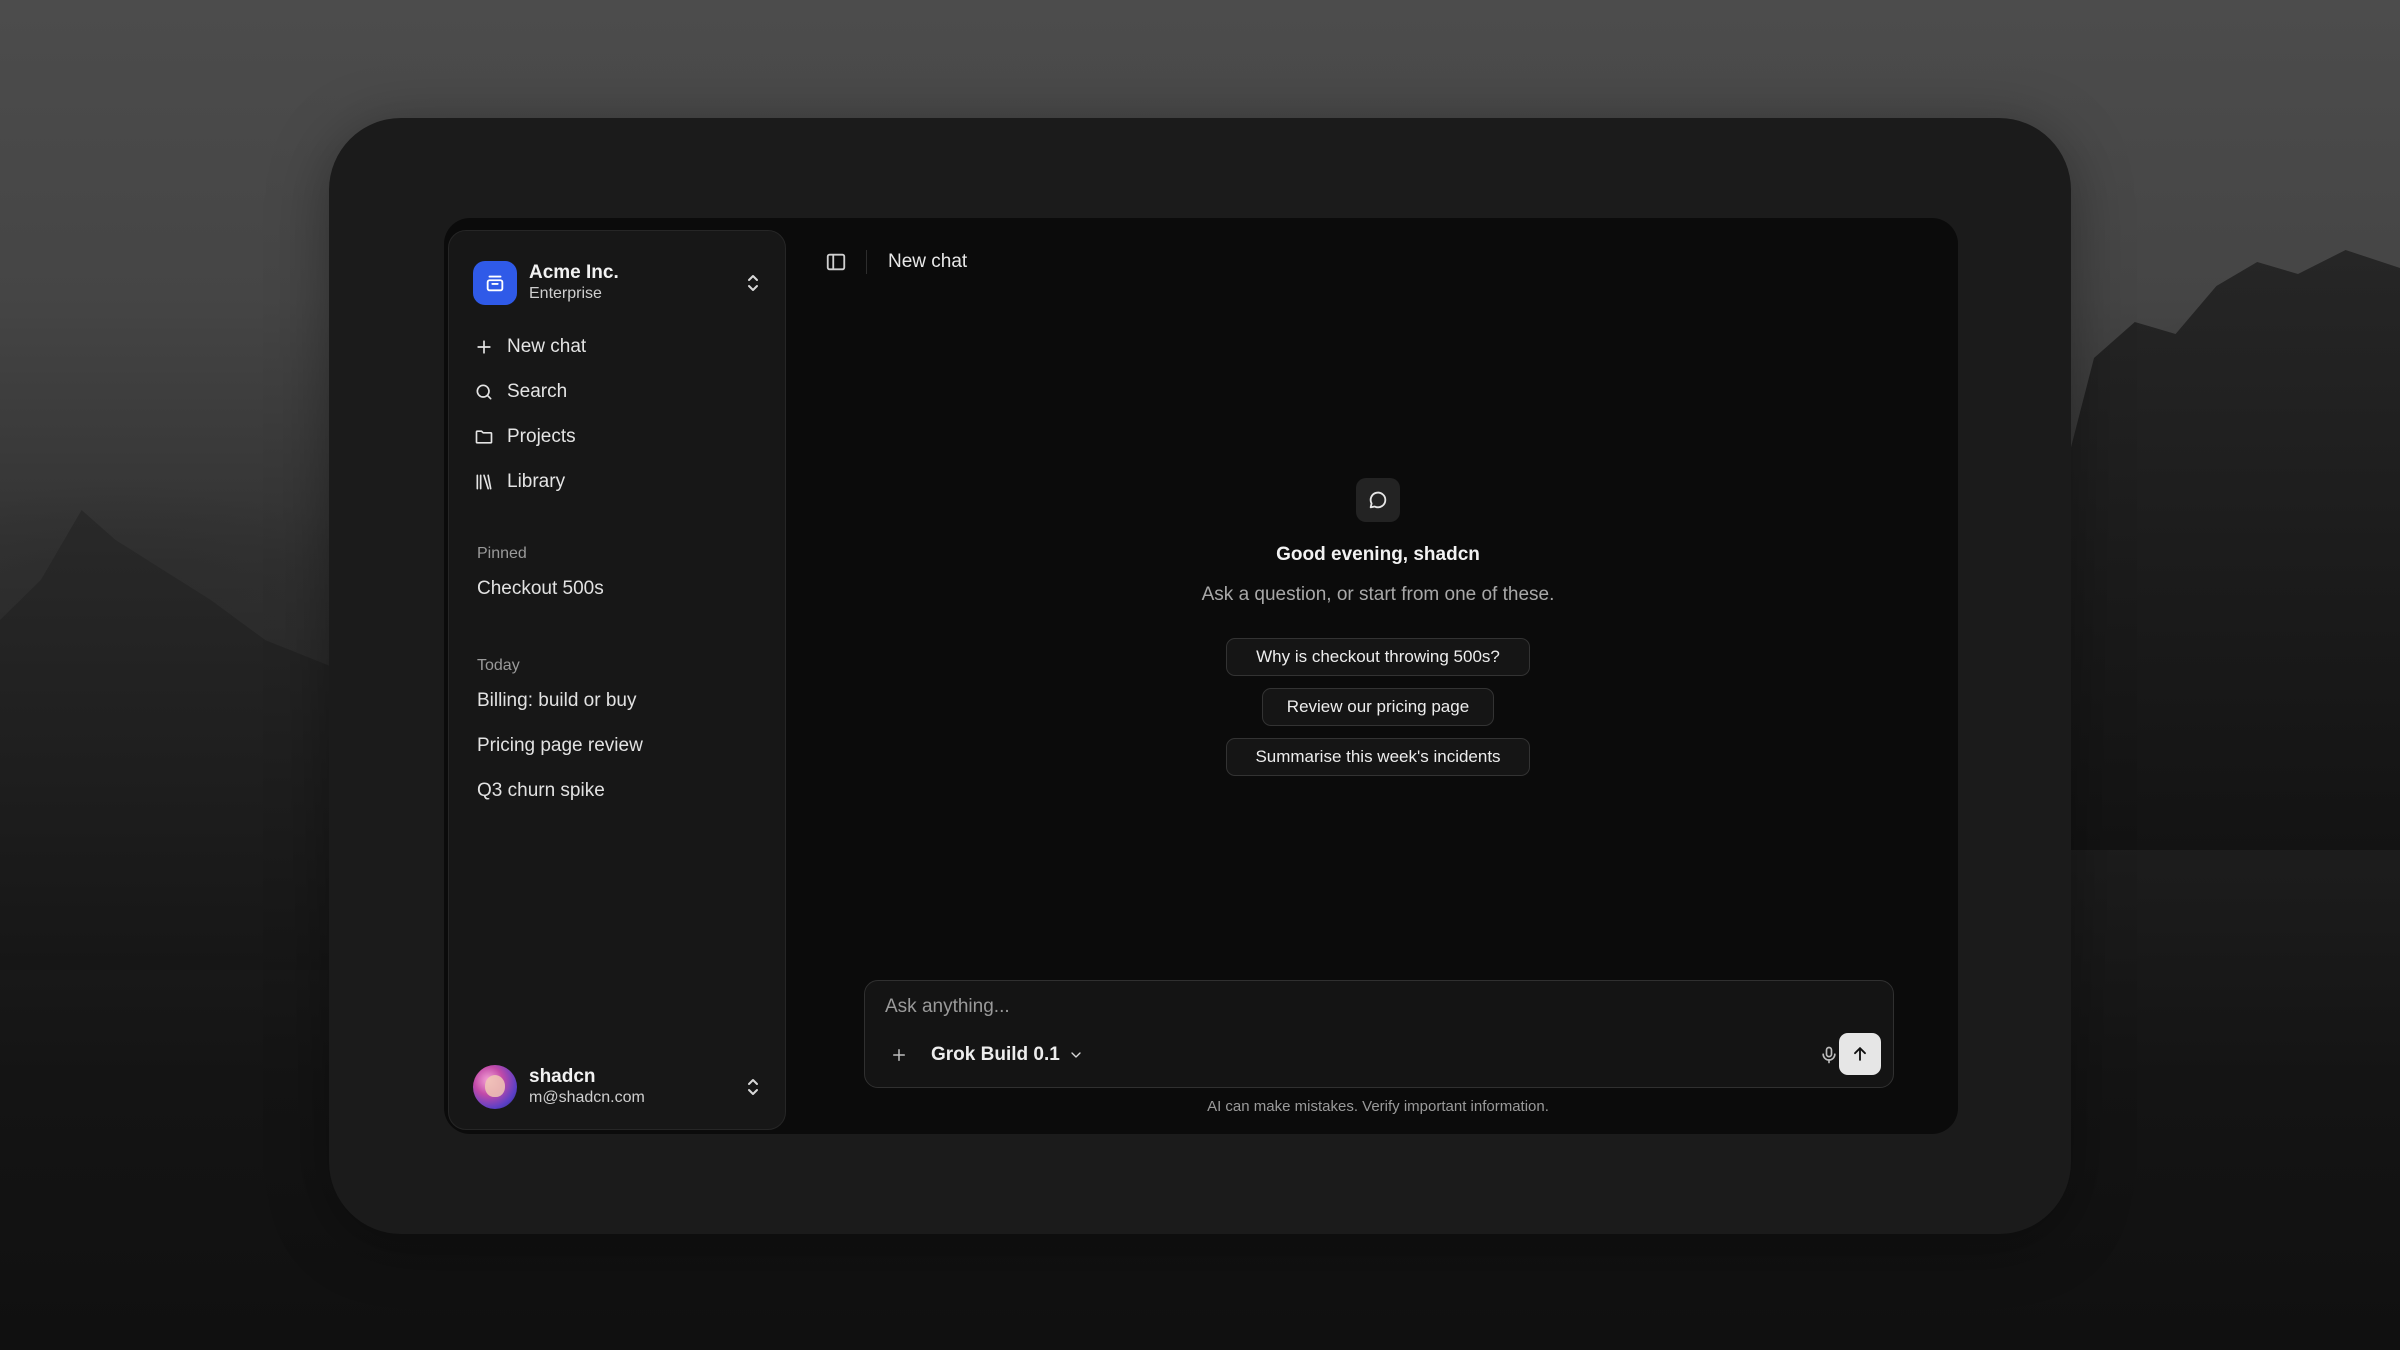 The height and width of the screenshot is (1350, 2400). What do you see at coordinates (619, 791) in the screenshot?
I see `chat-history-item: Q3 churn spike` at bounding box center [619, 791].